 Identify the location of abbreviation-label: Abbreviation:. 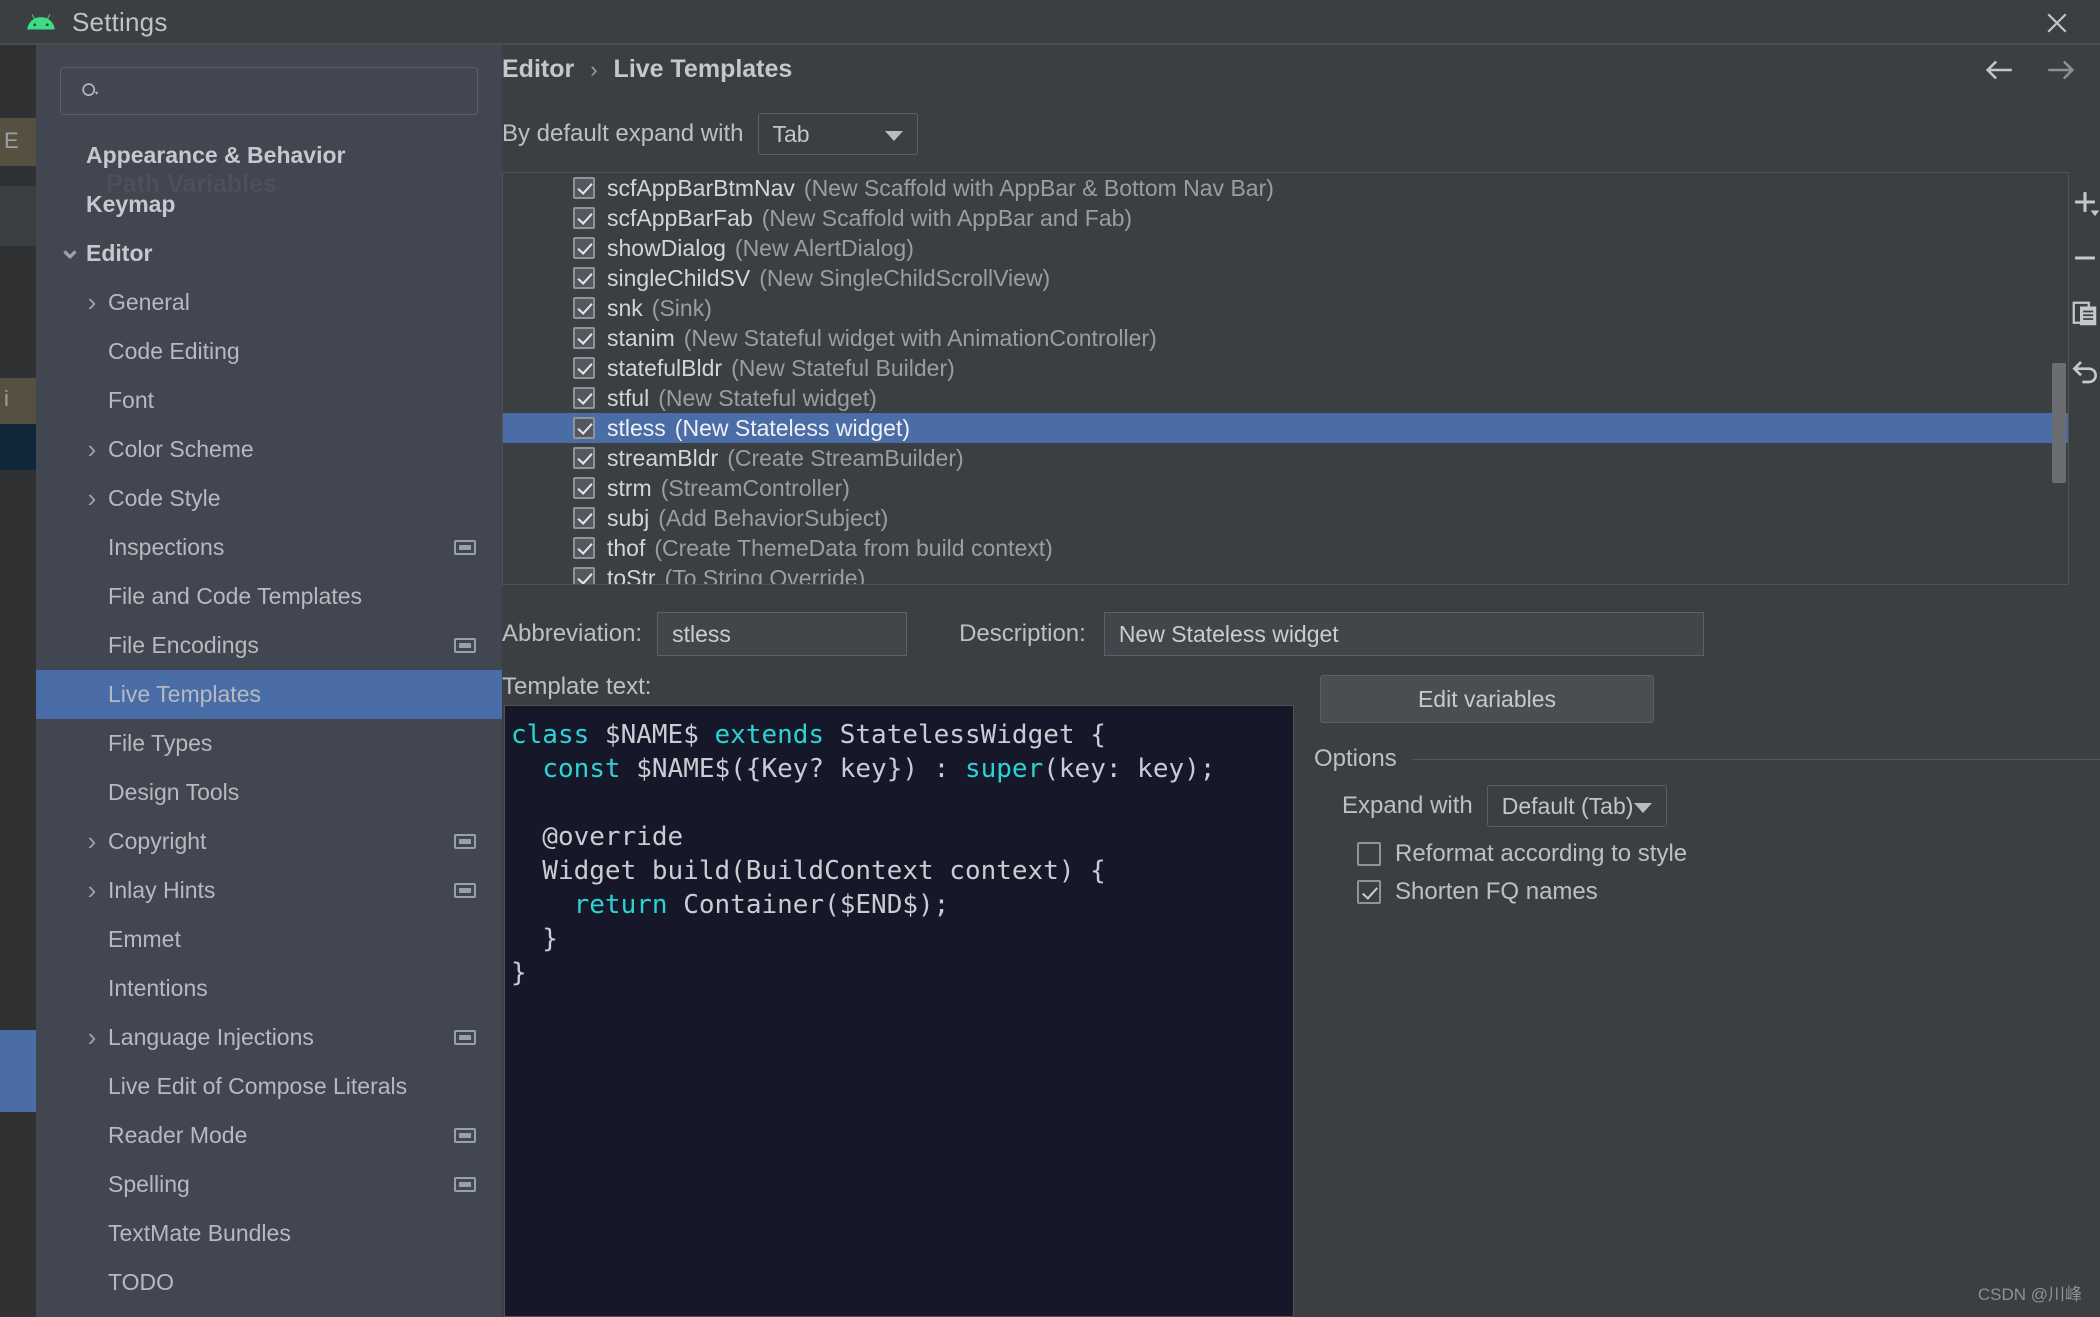
(572, 633).